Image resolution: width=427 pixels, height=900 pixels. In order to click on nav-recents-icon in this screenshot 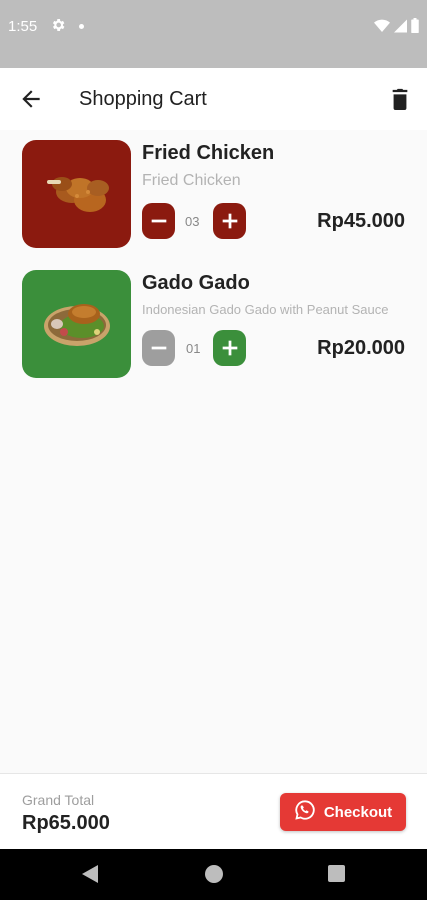, I will do `click(336, 873)`.